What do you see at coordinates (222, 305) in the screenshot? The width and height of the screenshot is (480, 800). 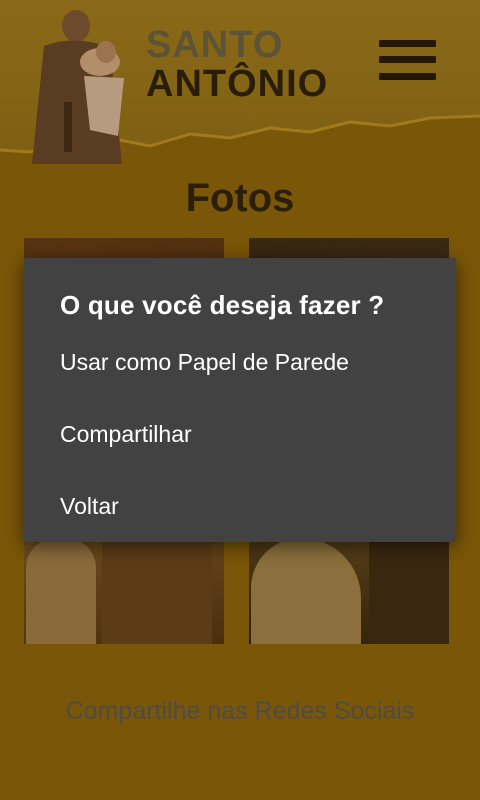 I see `dialog-title: O que você deseja fazer ?` at bounding box center [222, 305].